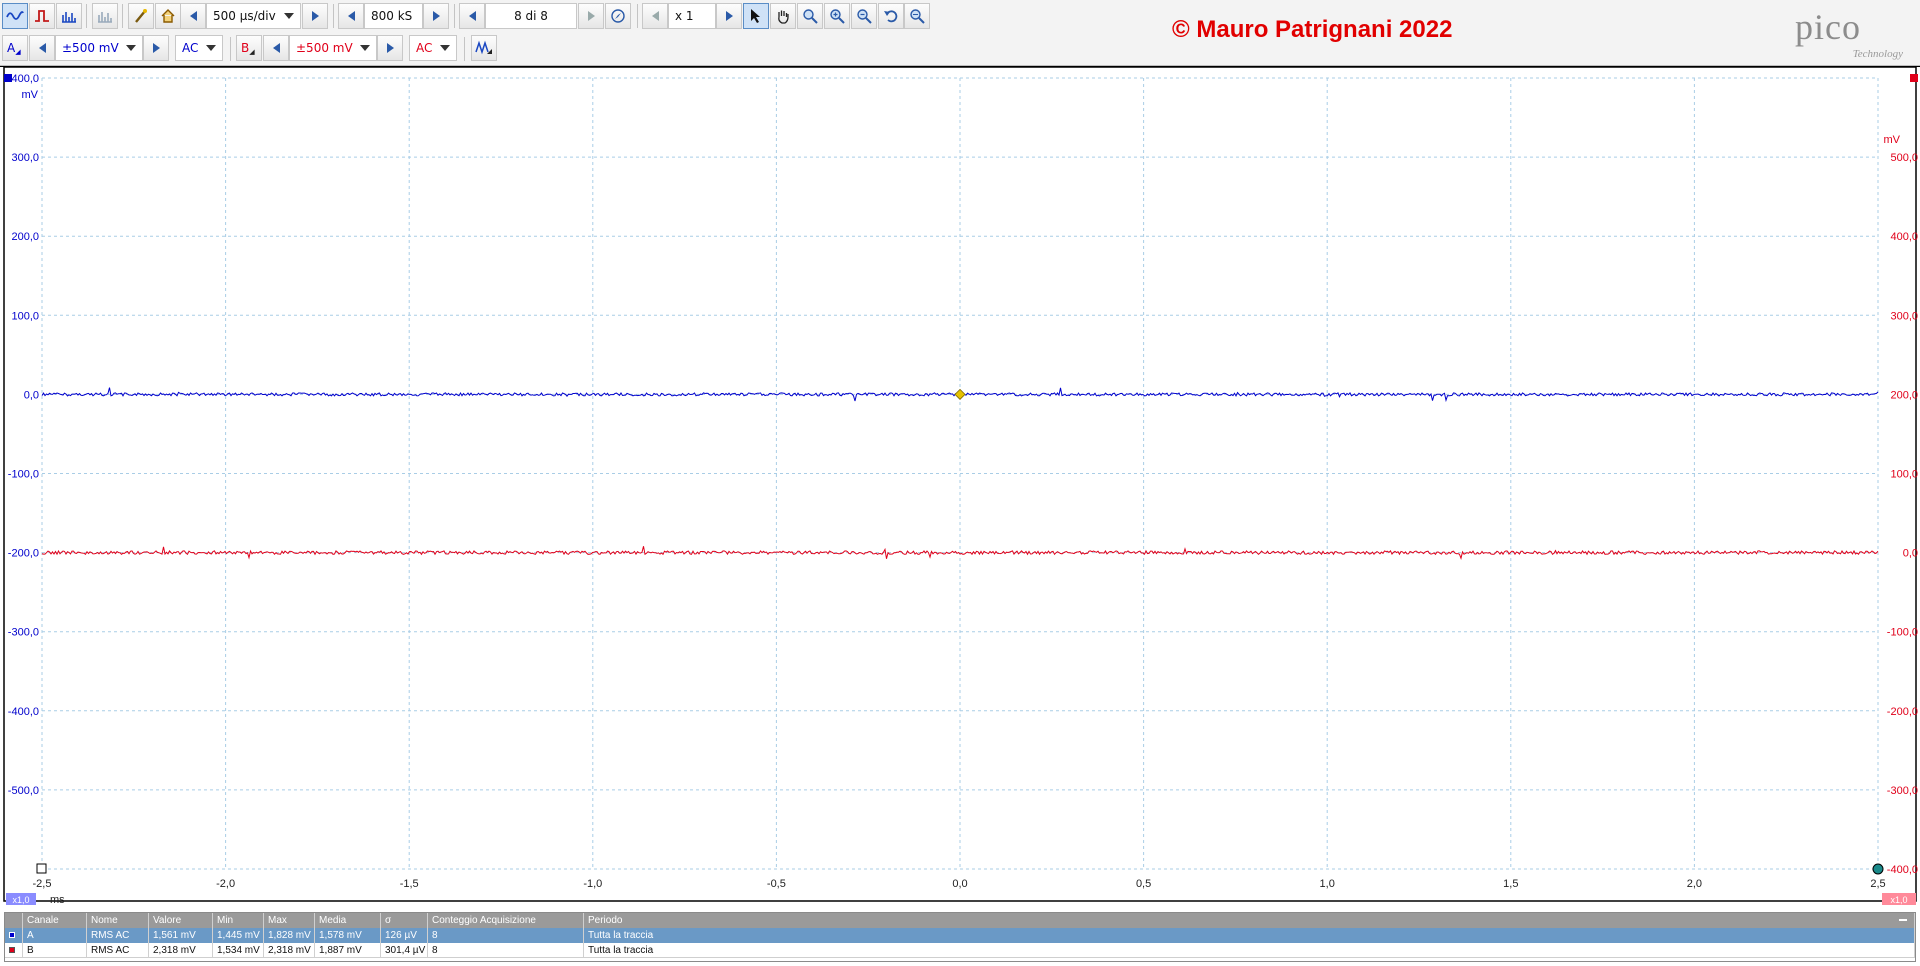 Image resolution: width=1920 pixels, height=966 pixels. Describe the element at coordinates (484, 48) in the screenshot. I see `signal-generator-button` at that location.